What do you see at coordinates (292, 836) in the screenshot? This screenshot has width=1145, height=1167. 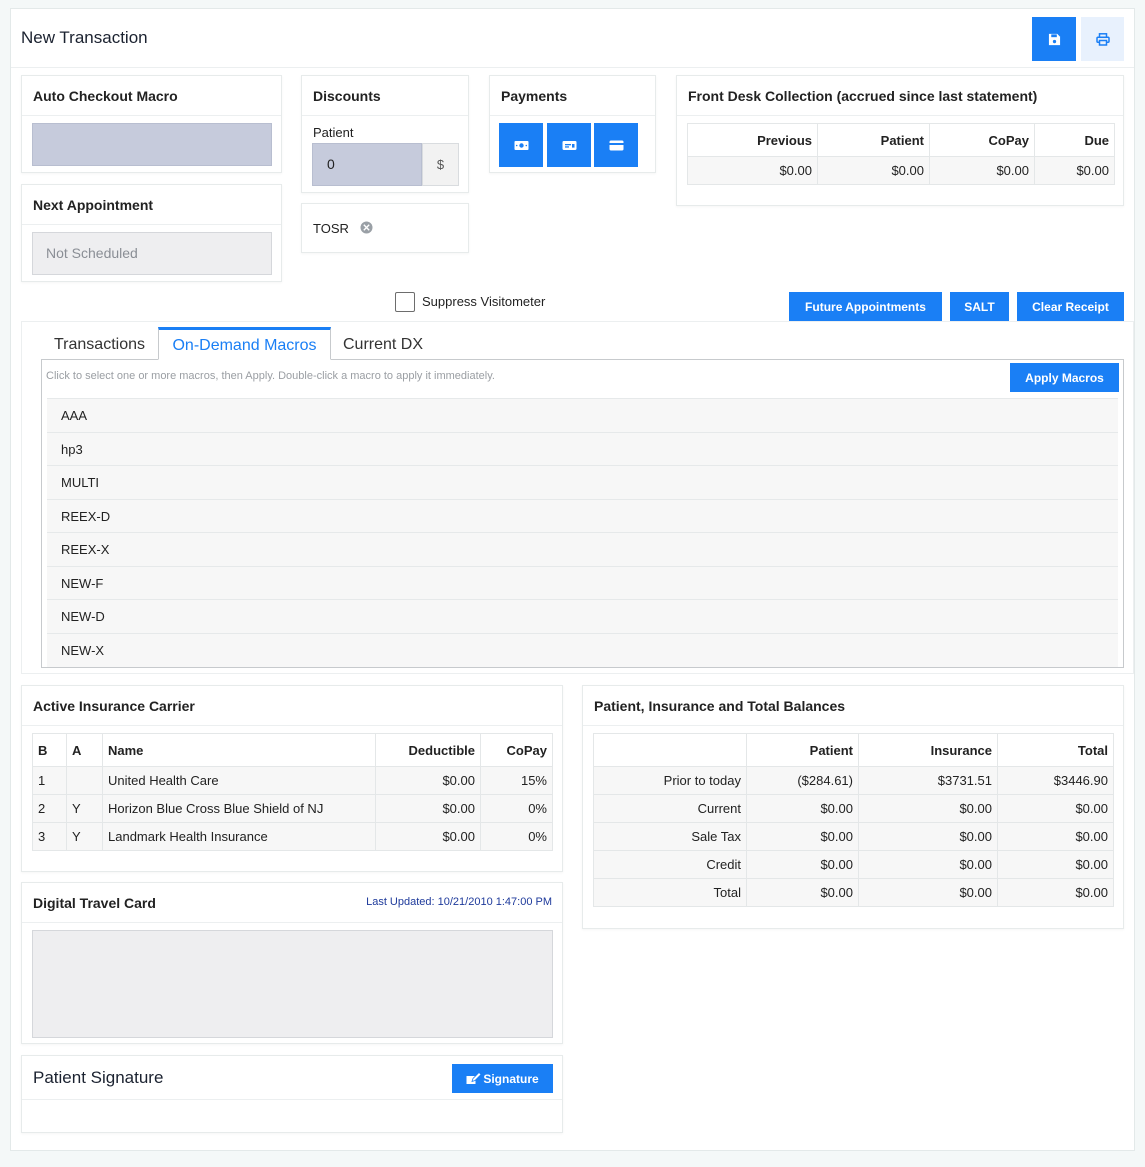 I see `table-row: 3 Y Landmark Health Insurance $0.00 0%` at bounding box center [292, 836].